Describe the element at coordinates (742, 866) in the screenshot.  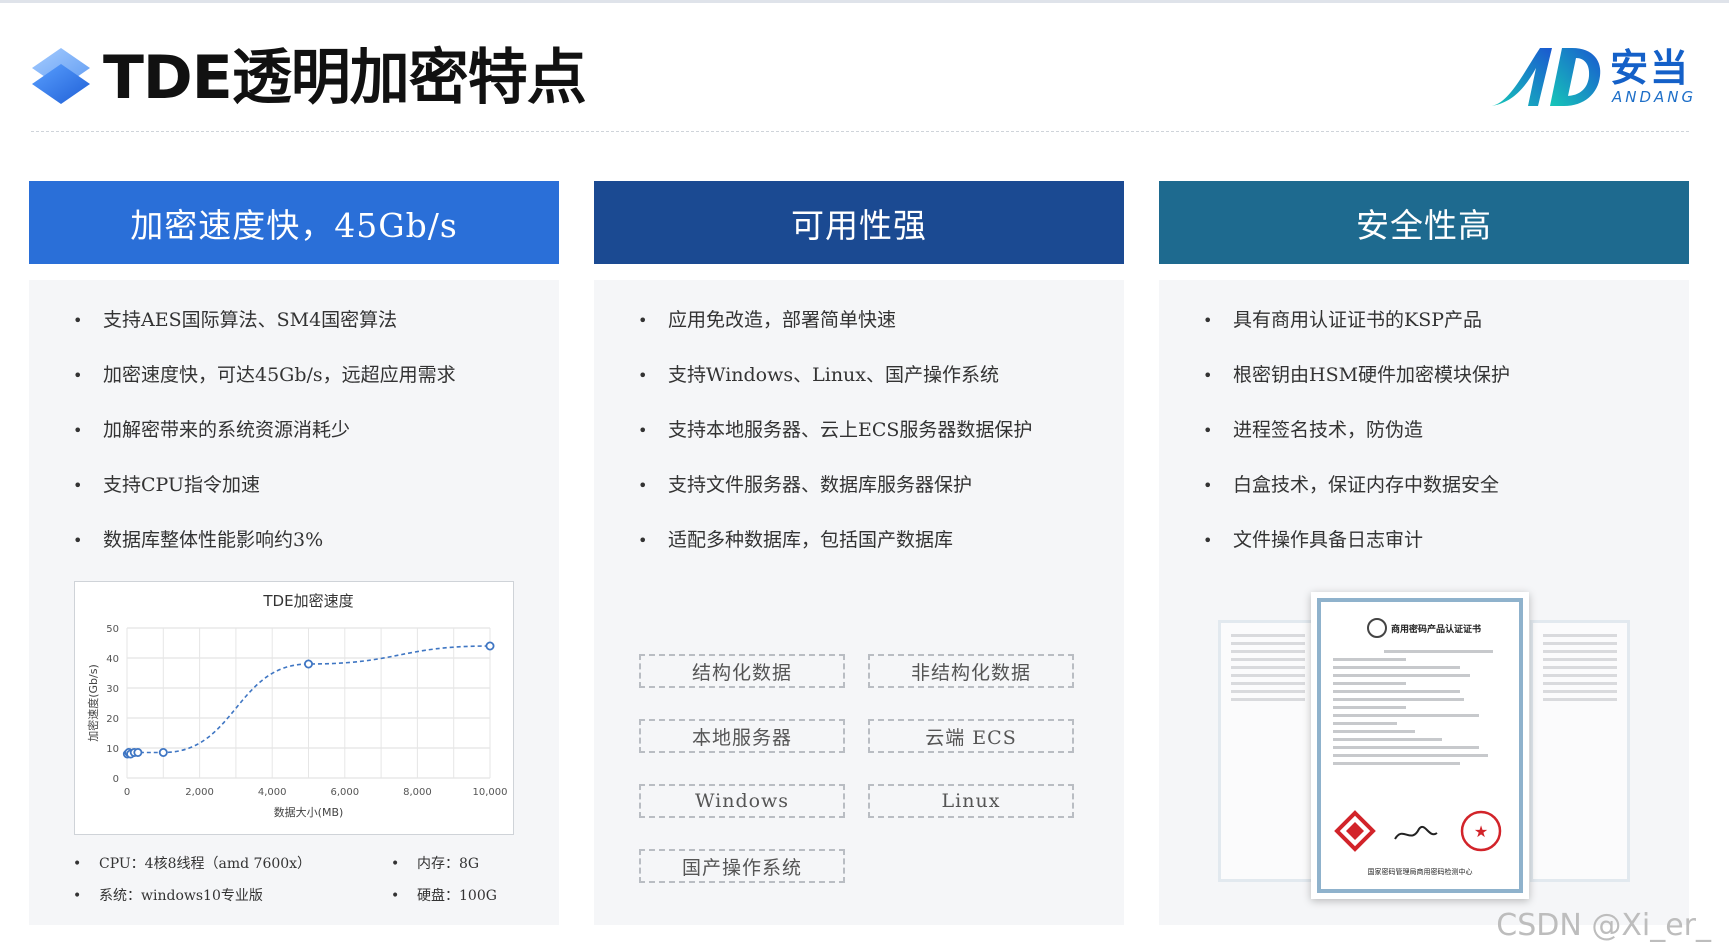
I see `tag-domestic-os: 国产操作系统` at that location.